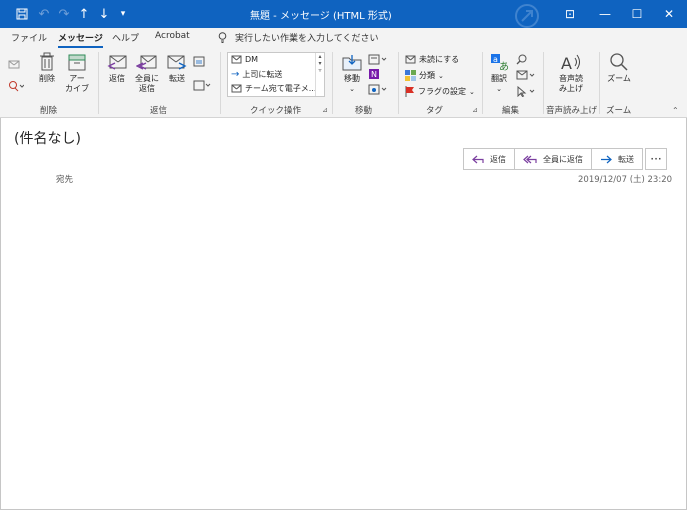 The image size is (687, 510). What do you see at coordinates (570, 63) in the screenshot?
I see `read-aloud-icon: A` at bounding box center [570, 63].